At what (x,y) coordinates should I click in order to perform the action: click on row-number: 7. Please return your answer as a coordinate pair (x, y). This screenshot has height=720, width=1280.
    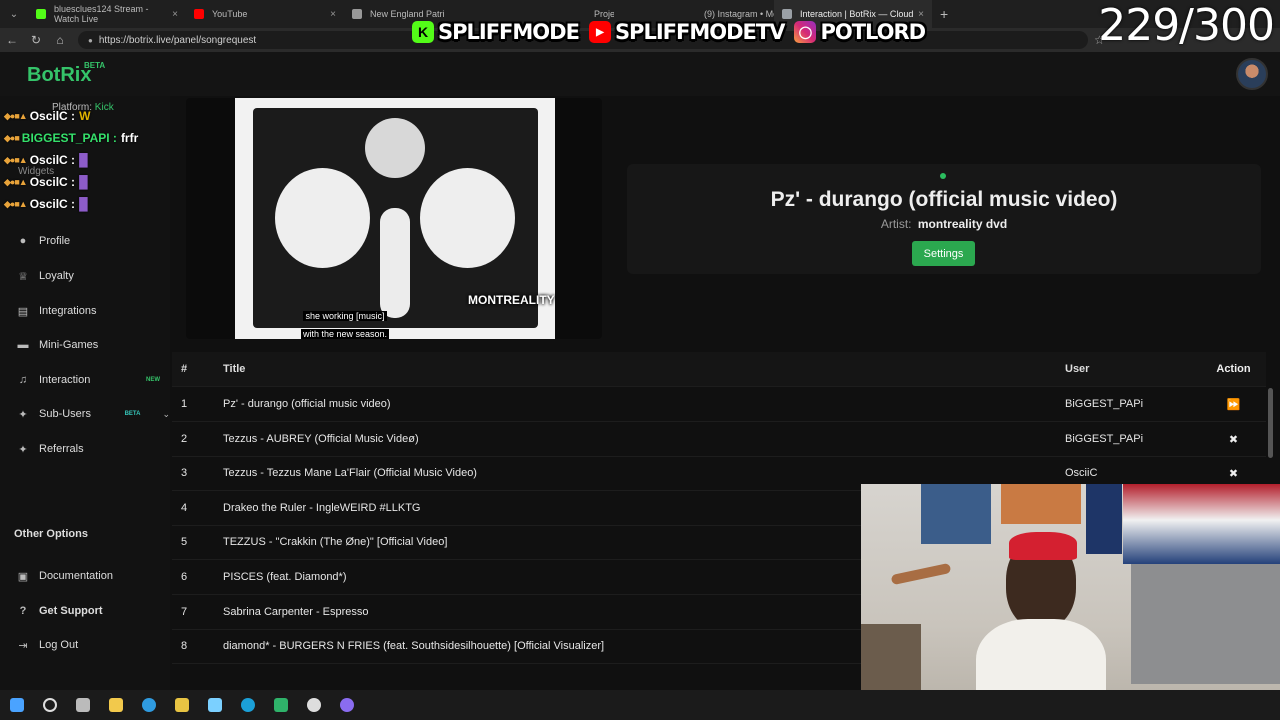
    Looking at the image, I should click on (184, 612).